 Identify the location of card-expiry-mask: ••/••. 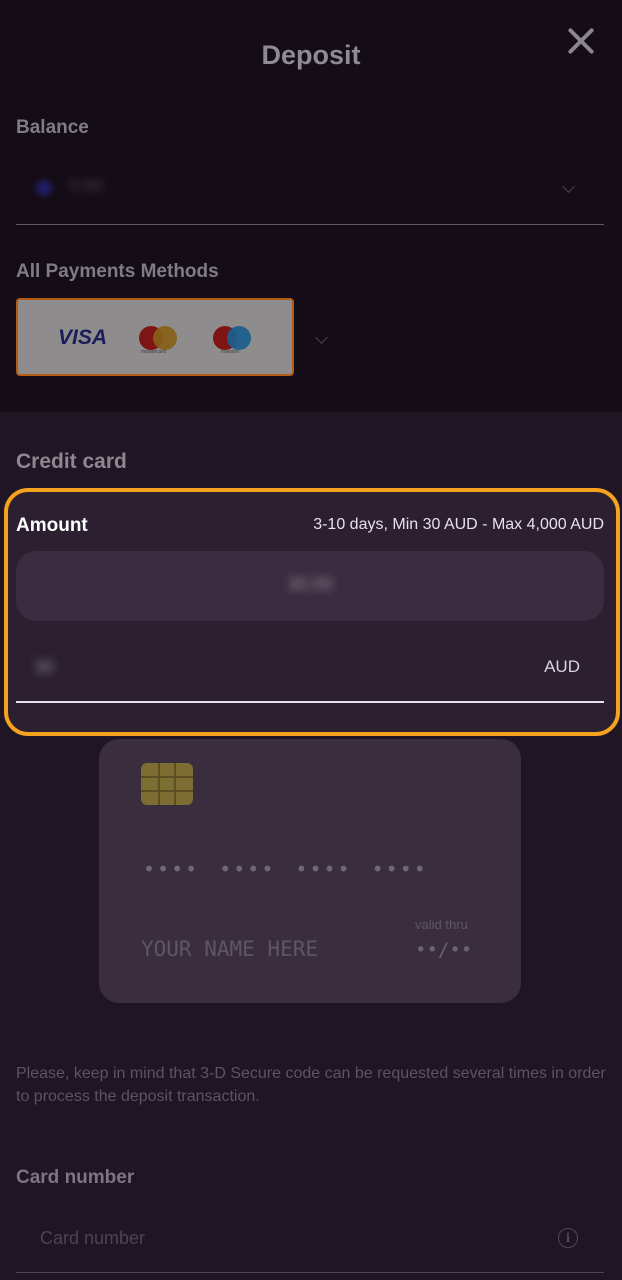
(444, 950).